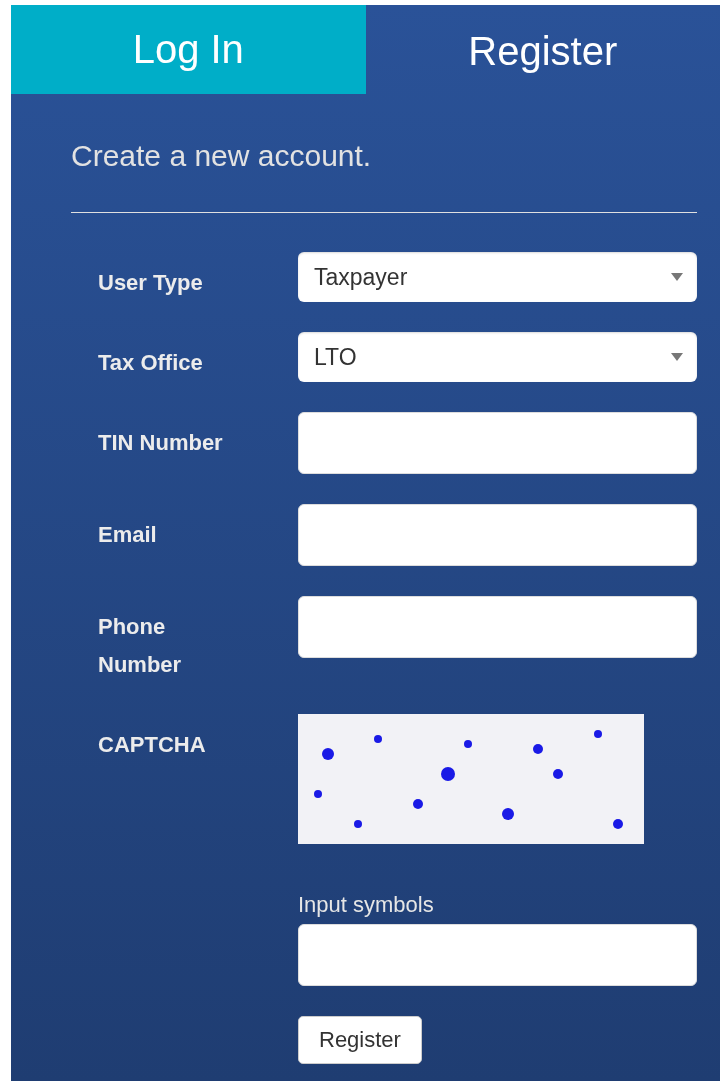 The height and width of the screenshot is (1086, 720). What do you see at coordinates (151, 283) in the screenshot?
I see `field-label: User Type` at bounding box center [151, 283].